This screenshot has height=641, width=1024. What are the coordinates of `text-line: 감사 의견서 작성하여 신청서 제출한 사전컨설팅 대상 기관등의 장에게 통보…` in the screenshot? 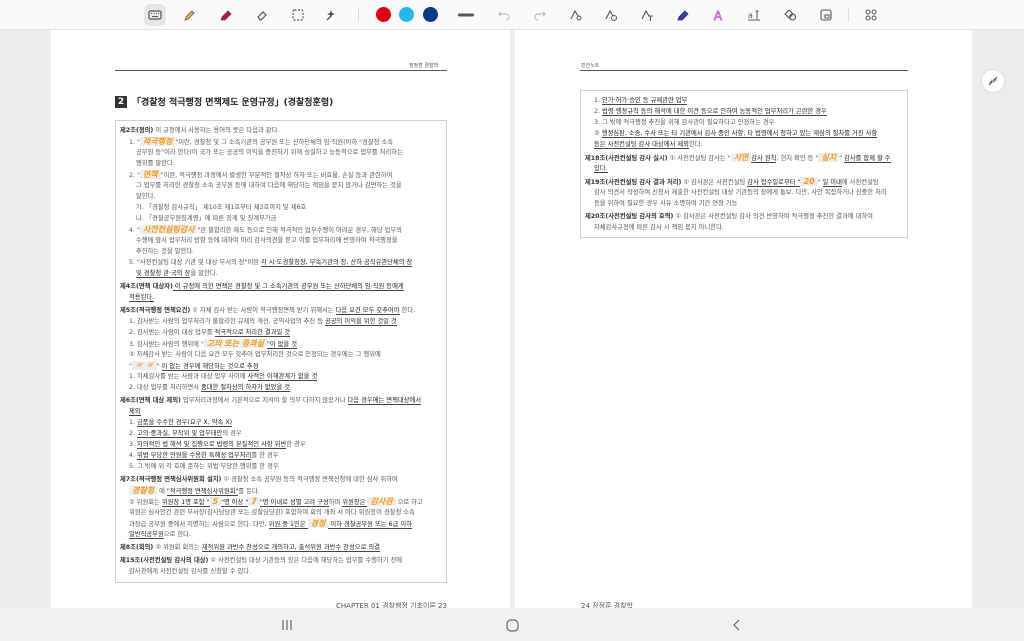 It's located at (744, 192).